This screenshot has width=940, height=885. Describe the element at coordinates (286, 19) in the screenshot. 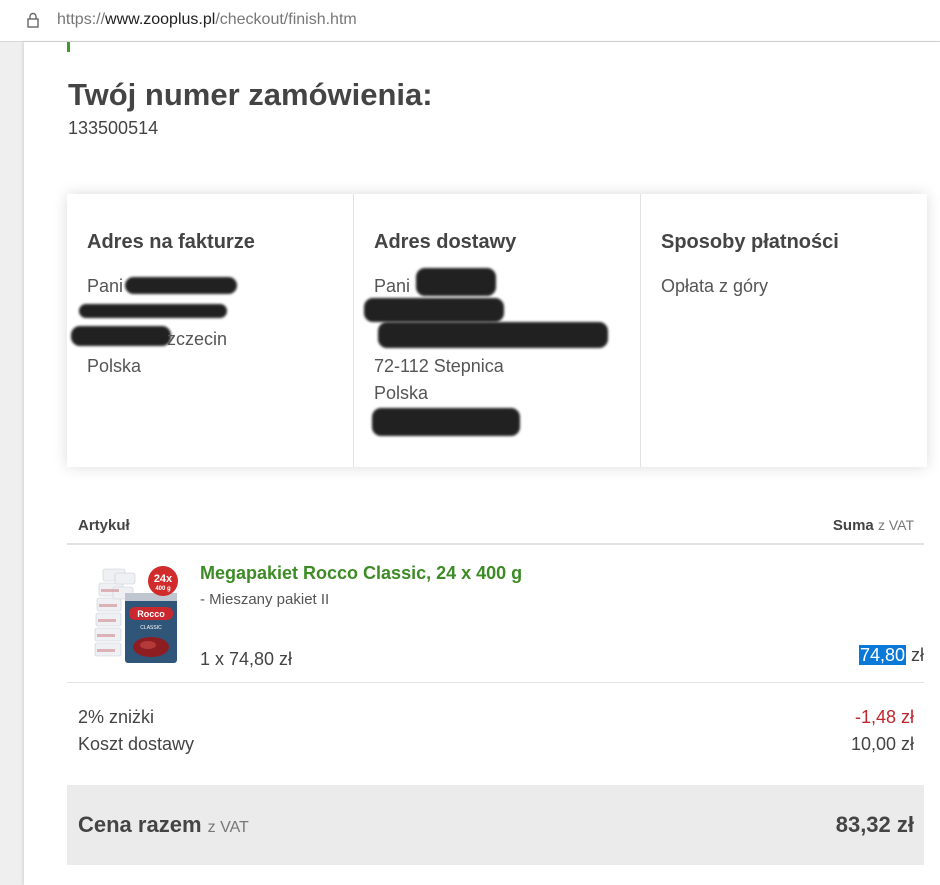

I see `url-path: /checkout/finish.htm` at that location.